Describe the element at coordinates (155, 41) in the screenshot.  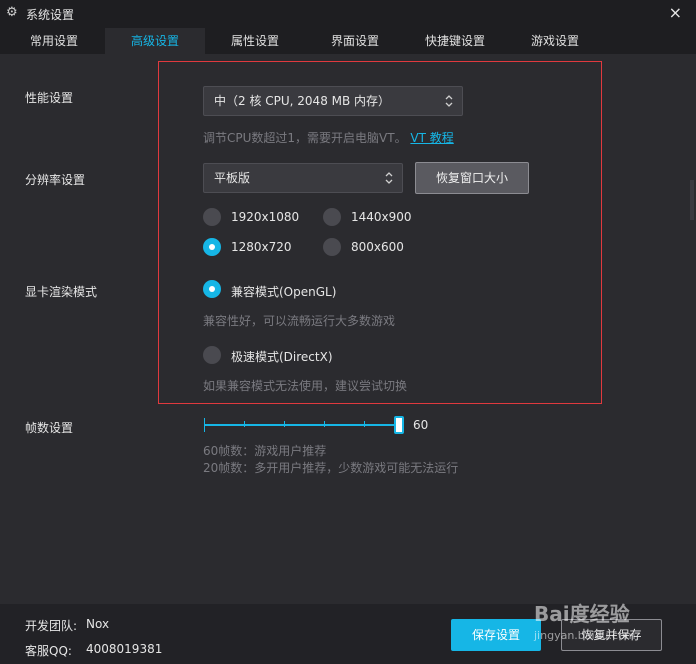
I see `tab-advanced: 高级设置` at that location.